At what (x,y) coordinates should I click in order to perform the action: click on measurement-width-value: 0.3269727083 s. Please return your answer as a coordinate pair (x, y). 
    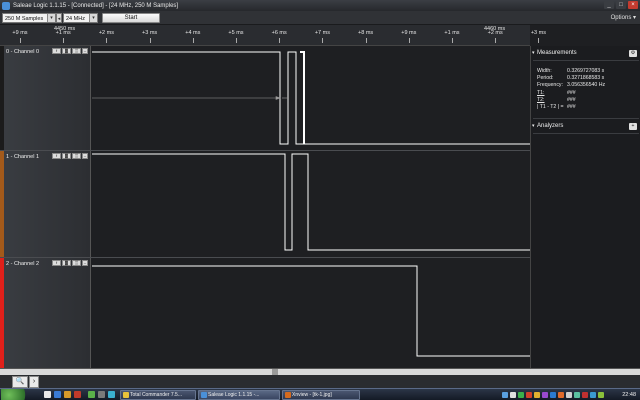
    Looking at the image, I should click on (586, 71).